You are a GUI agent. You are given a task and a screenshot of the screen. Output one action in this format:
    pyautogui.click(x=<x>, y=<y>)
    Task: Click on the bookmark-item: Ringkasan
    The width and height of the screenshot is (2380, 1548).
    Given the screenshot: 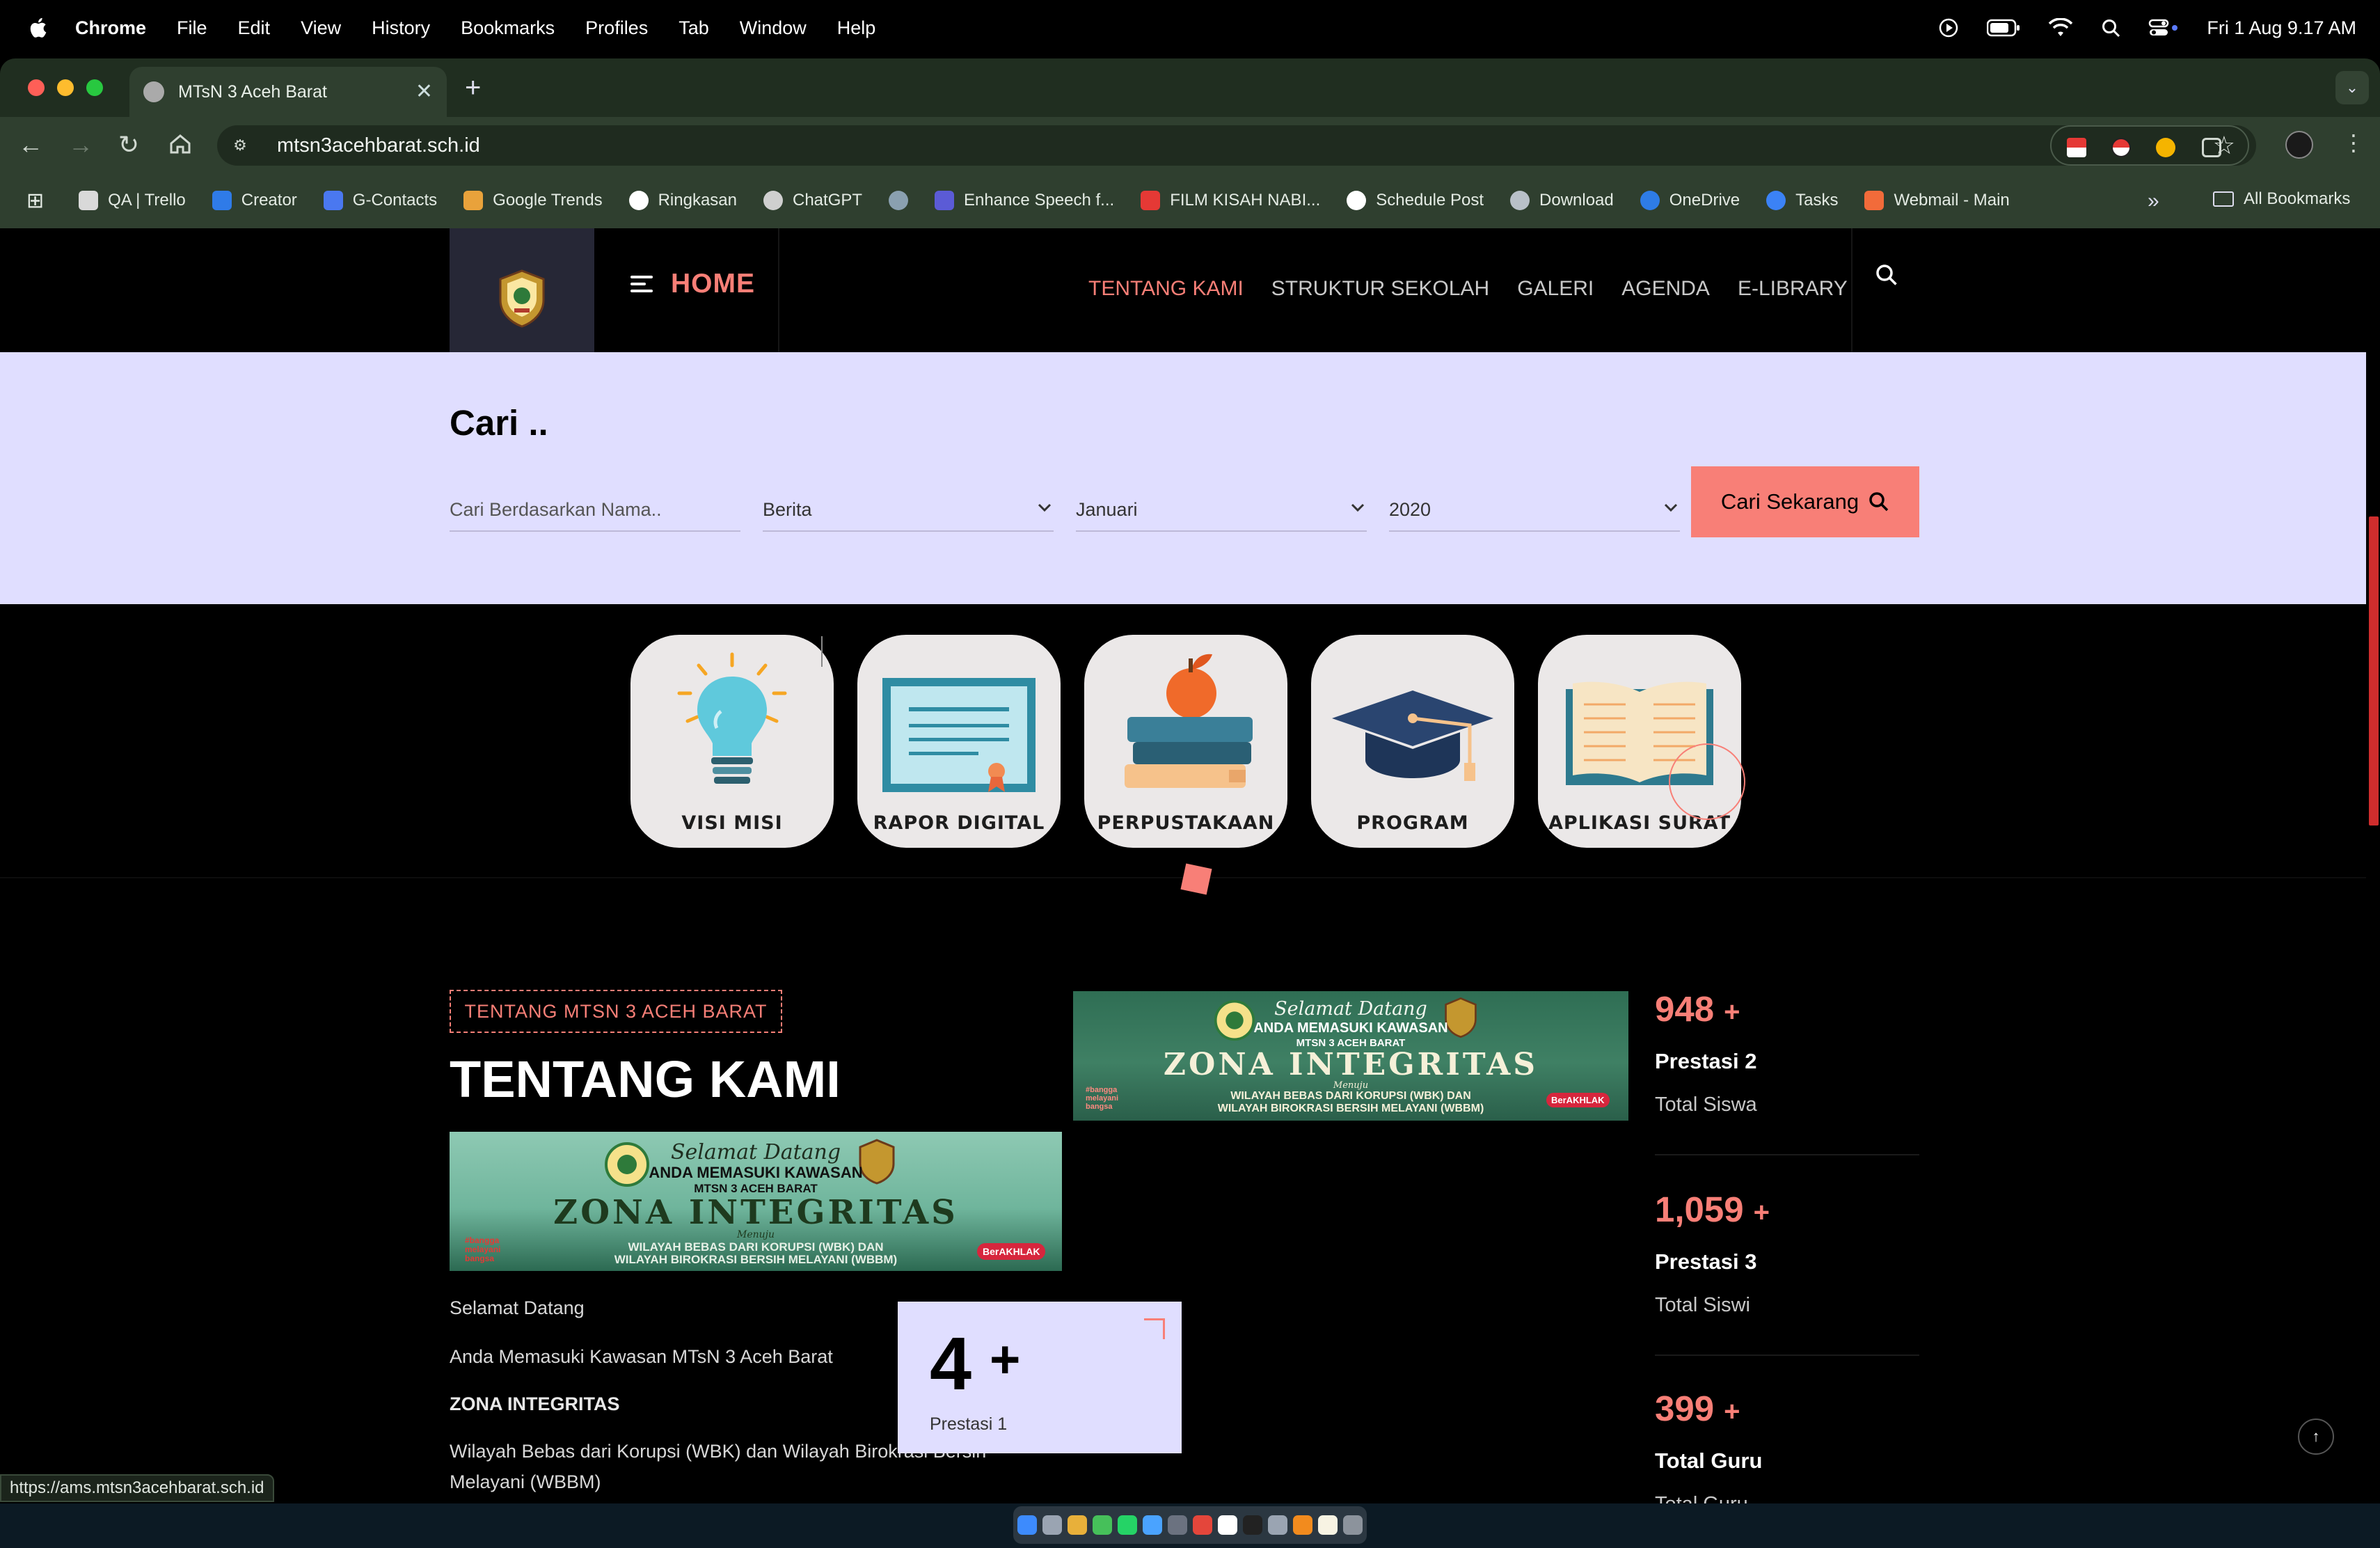 What is the action you would take?
    pyautogui.click(x=682, y=200)
    